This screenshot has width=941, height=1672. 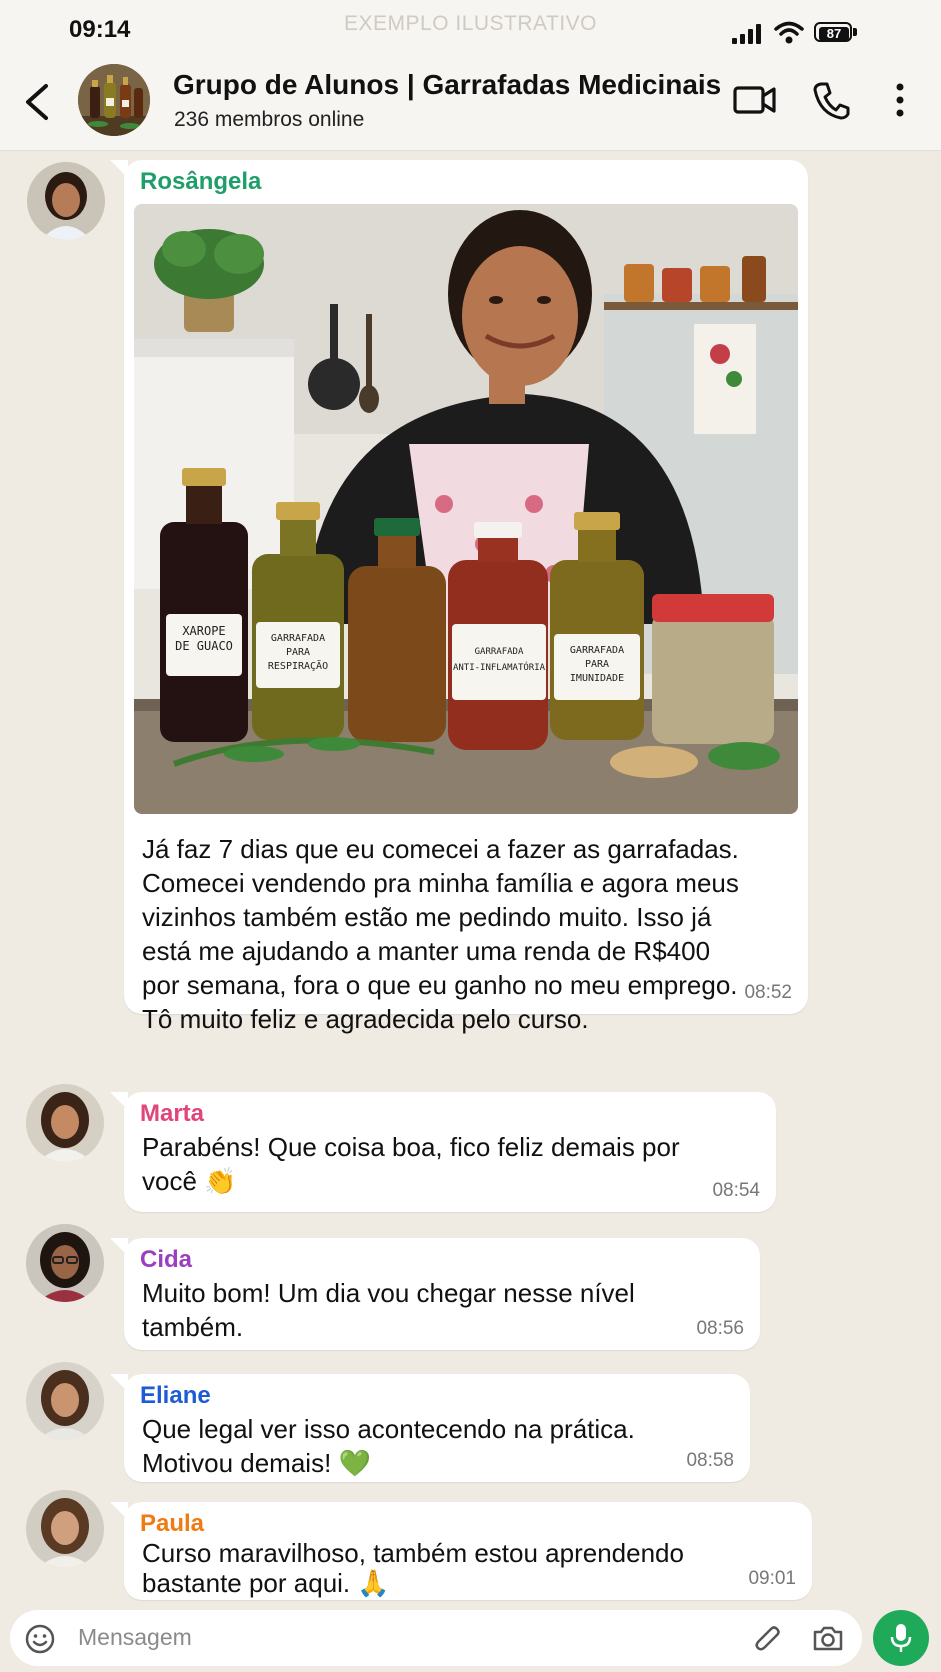 What do you see at coordinates (172, 1113) in the screenshot?
I see `sender-name: Marta` at bounding box center [172, 1113].